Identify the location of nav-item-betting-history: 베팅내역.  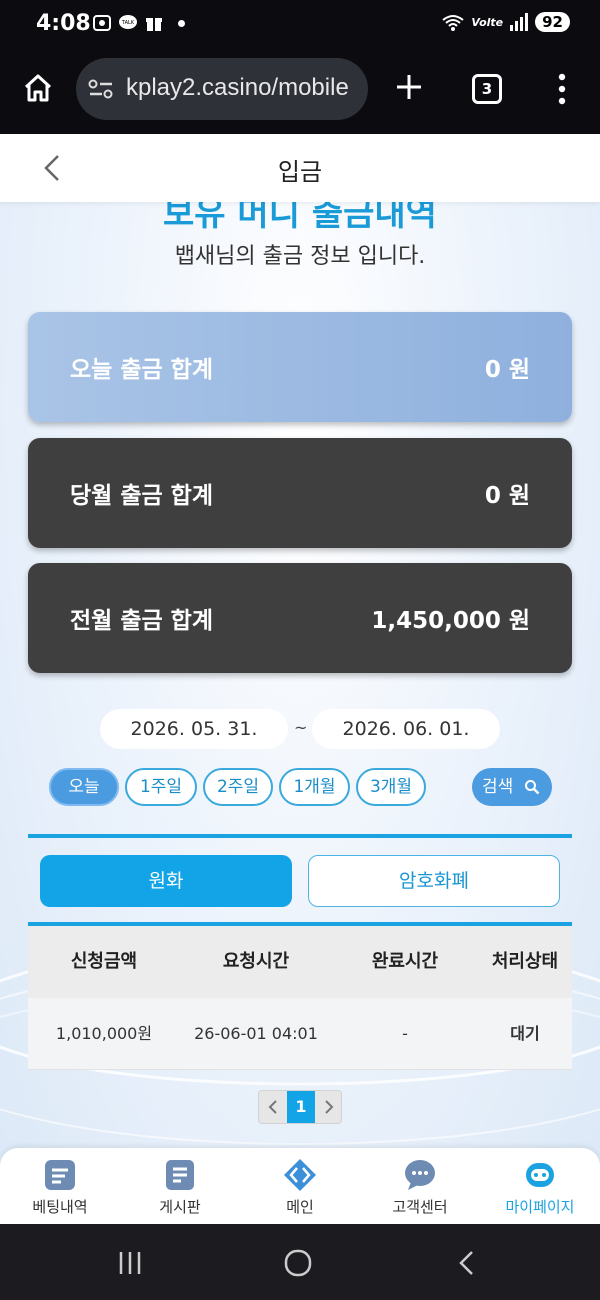
(60, 1186).